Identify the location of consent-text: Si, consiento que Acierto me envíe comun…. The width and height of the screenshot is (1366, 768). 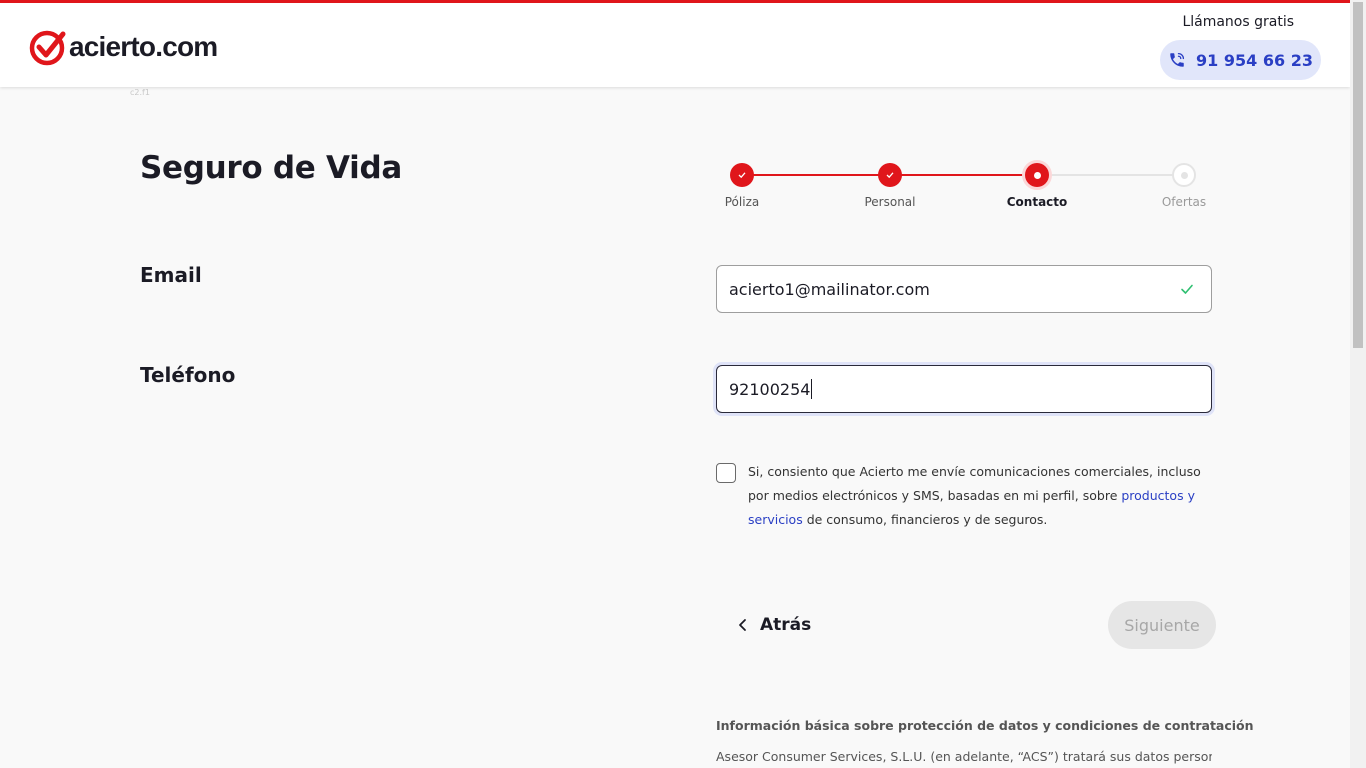
(981, 496).